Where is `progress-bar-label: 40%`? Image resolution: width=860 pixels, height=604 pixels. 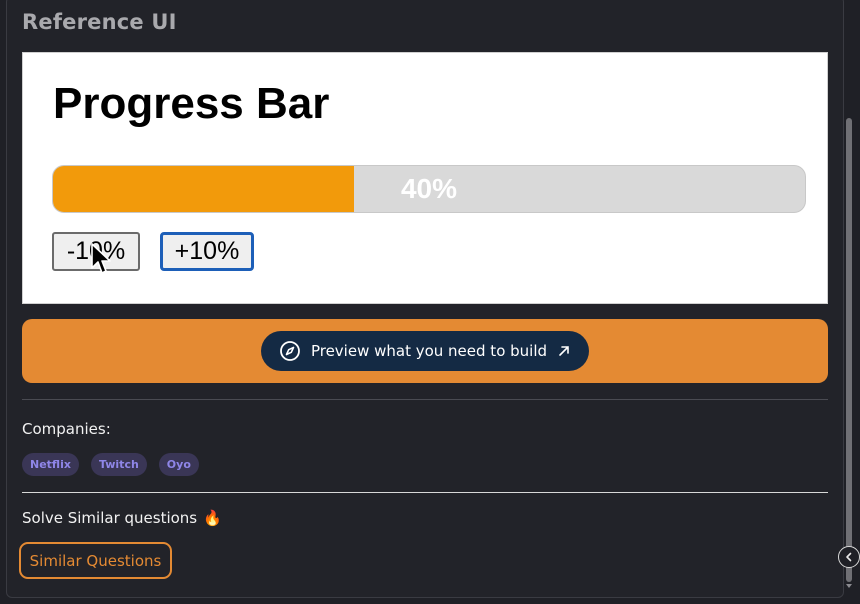 progress-bar-label: 40% is located at coordinates (429, 188).